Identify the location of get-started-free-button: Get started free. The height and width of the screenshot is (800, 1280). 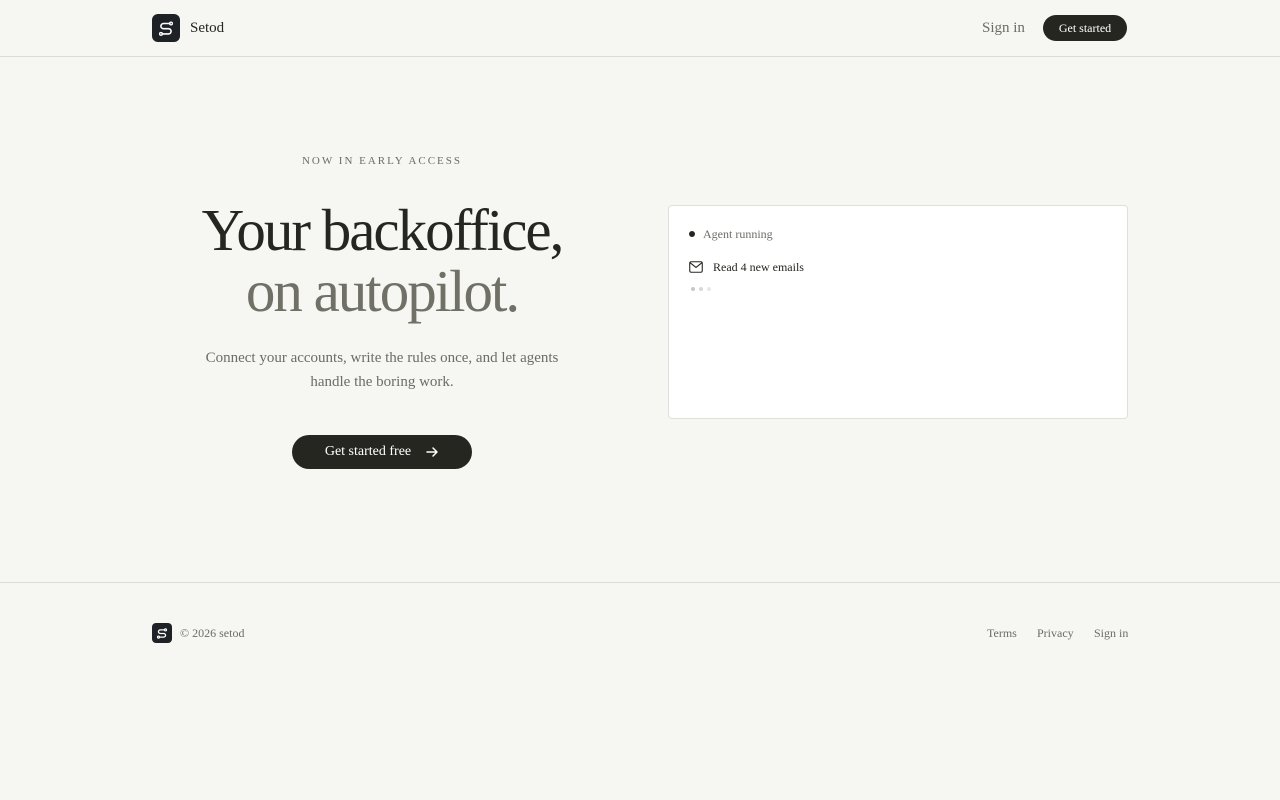
(382, 452).